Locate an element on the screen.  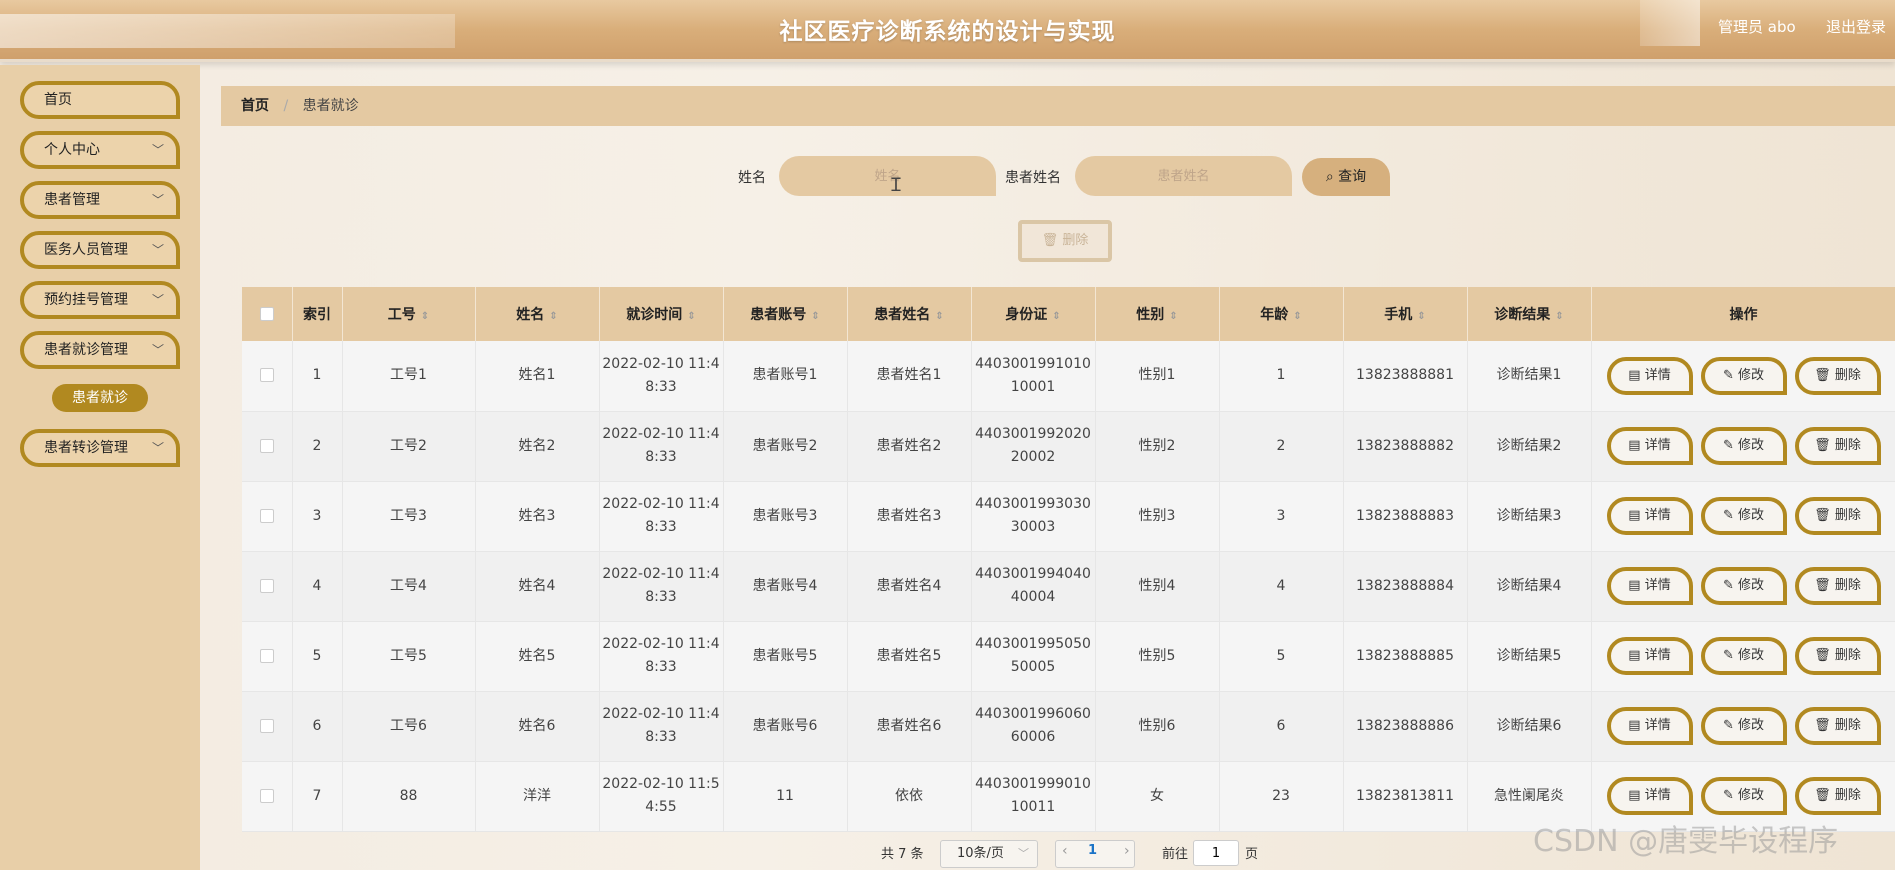
select-all-cell is located at coordinates (267, 314).